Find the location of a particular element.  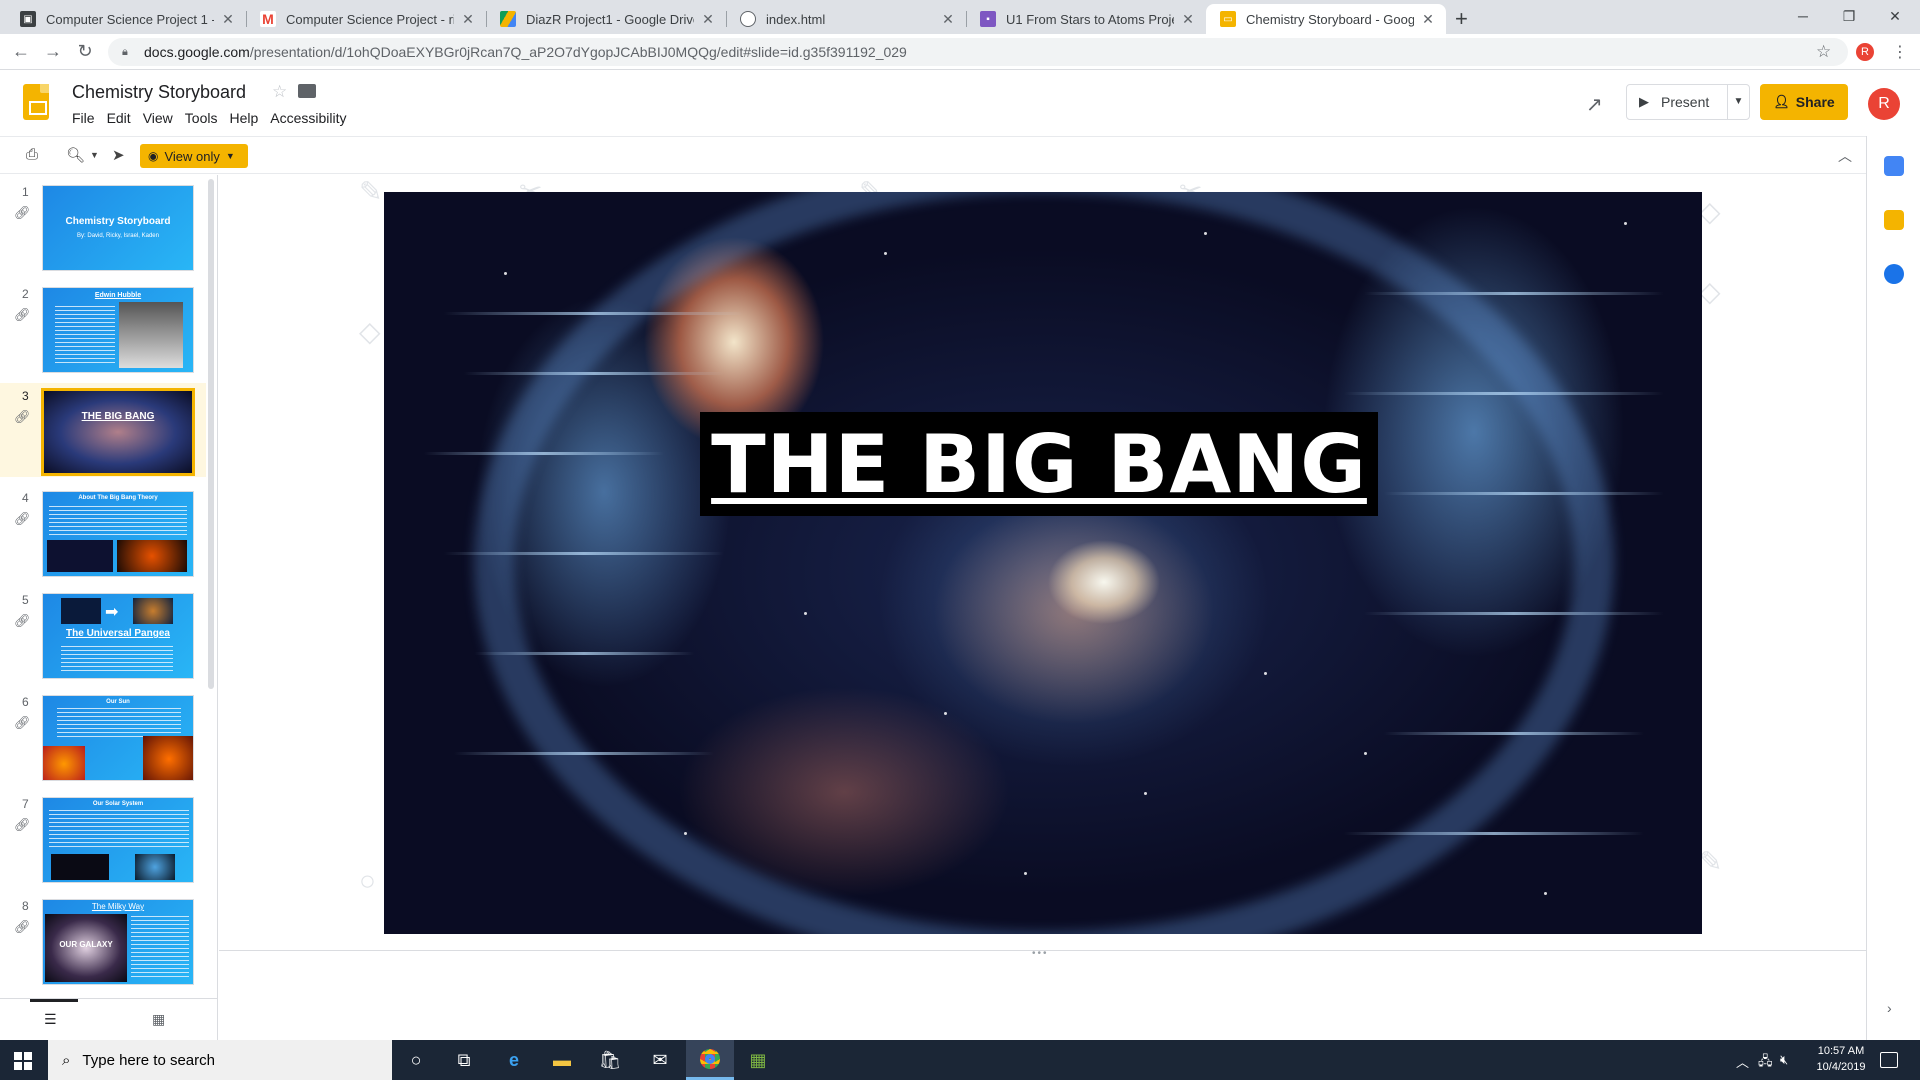

notification-icon is located at coordinates (1889, 1060).